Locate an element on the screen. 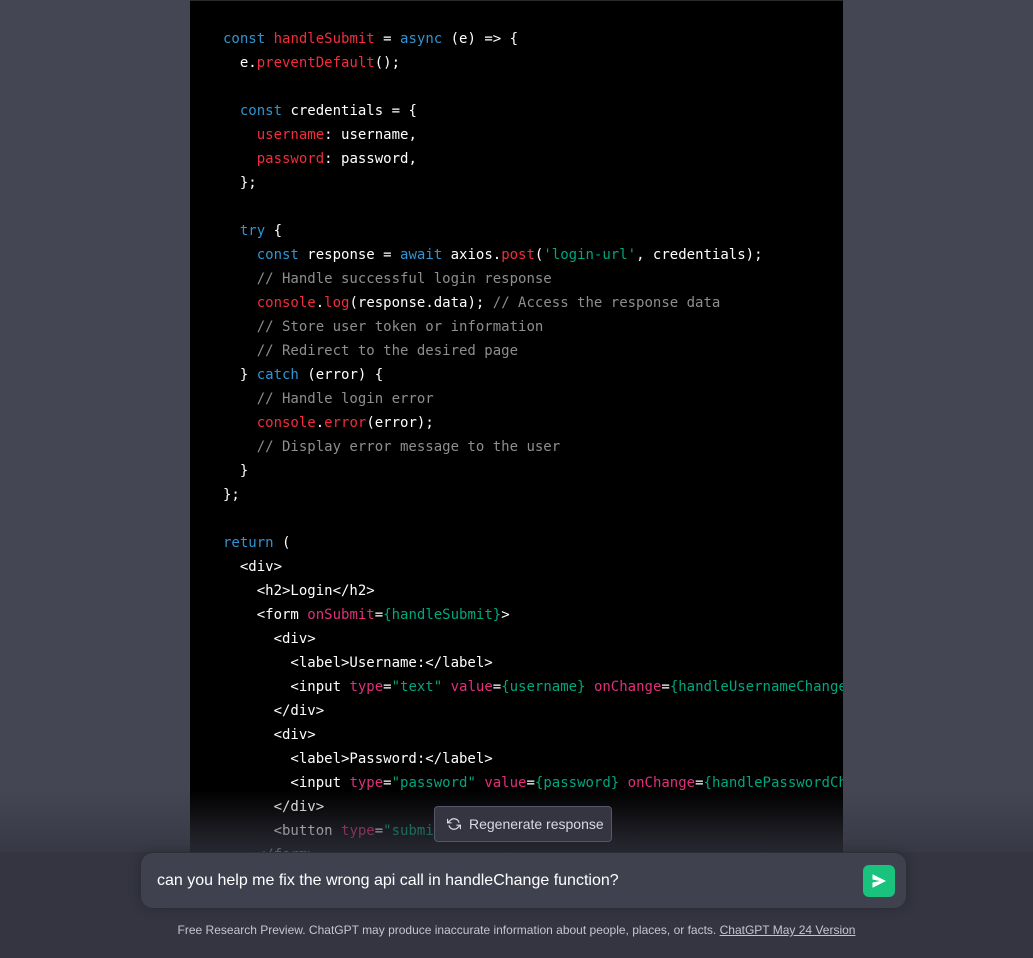  code-token: {handleUsernameChange is located at coordinates (756, 687).